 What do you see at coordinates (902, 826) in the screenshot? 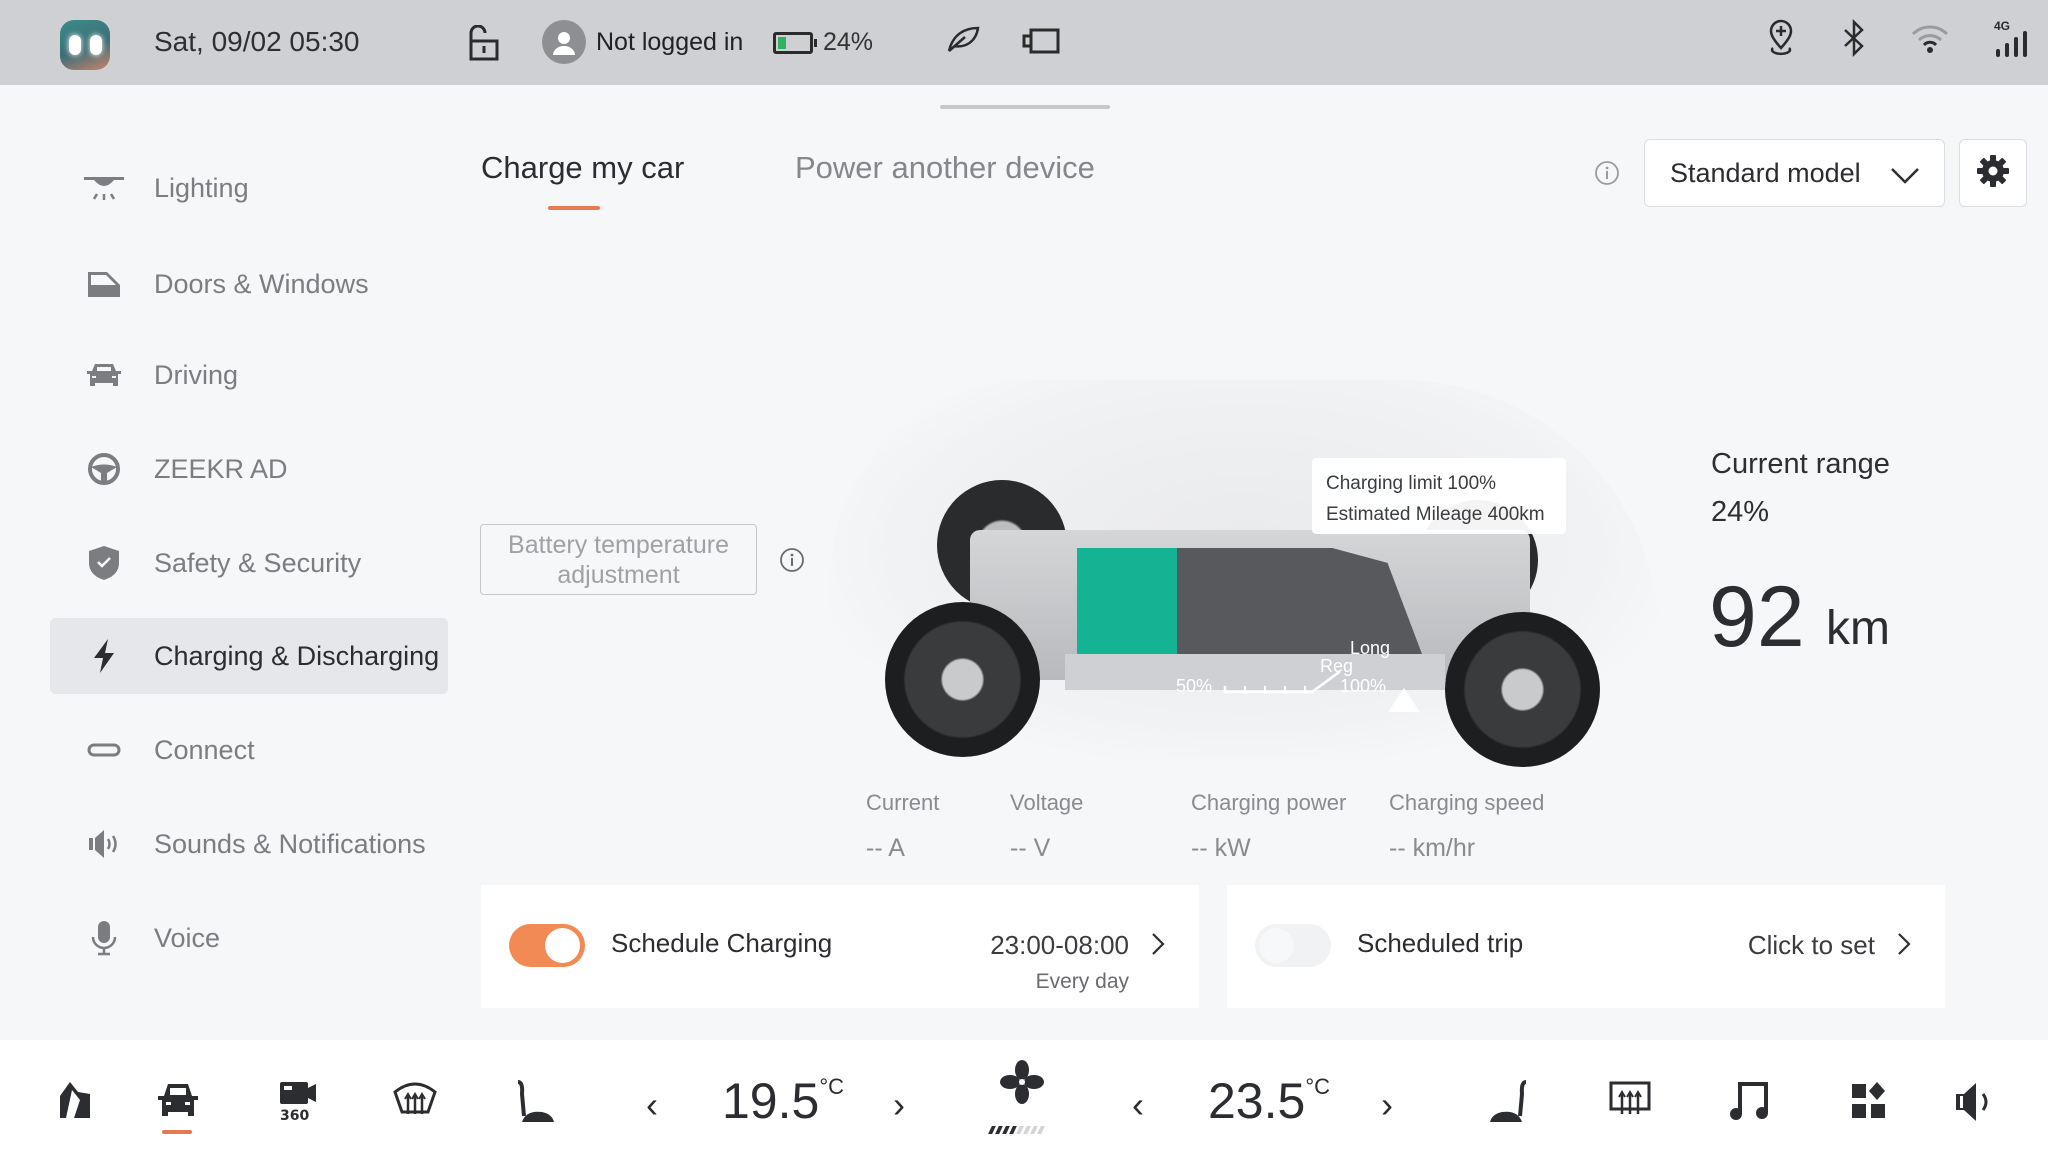
I see `metric-current: Current -- A` at bounding box center [902, 826].